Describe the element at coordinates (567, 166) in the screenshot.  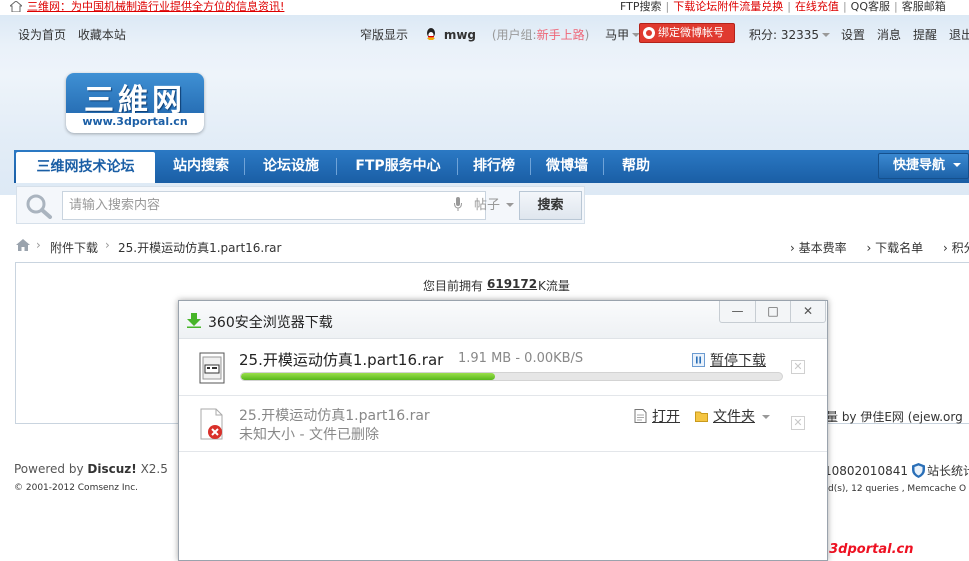
I see `nav-tab-weibo-wall: 微博墙` at that location.